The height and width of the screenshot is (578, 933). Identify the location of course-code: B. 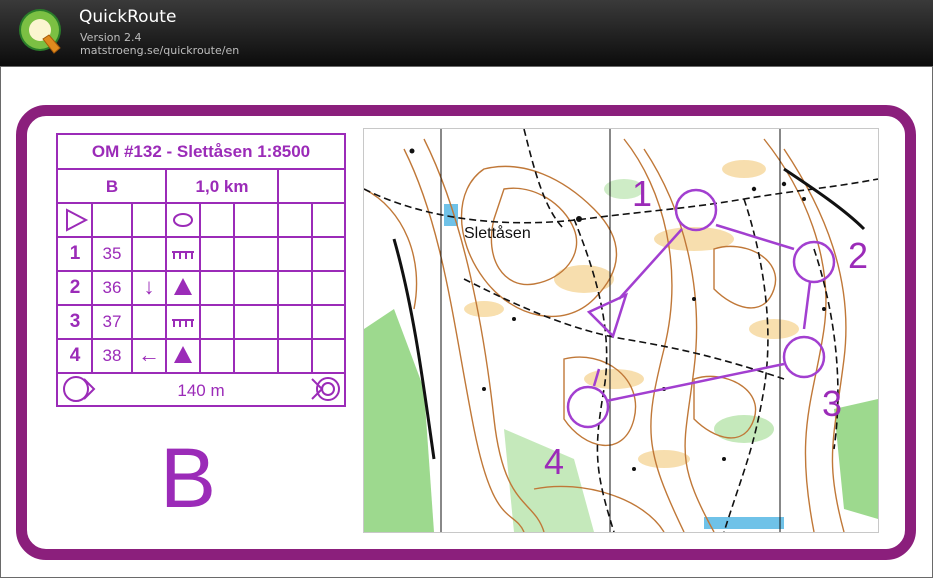
(112, 186).